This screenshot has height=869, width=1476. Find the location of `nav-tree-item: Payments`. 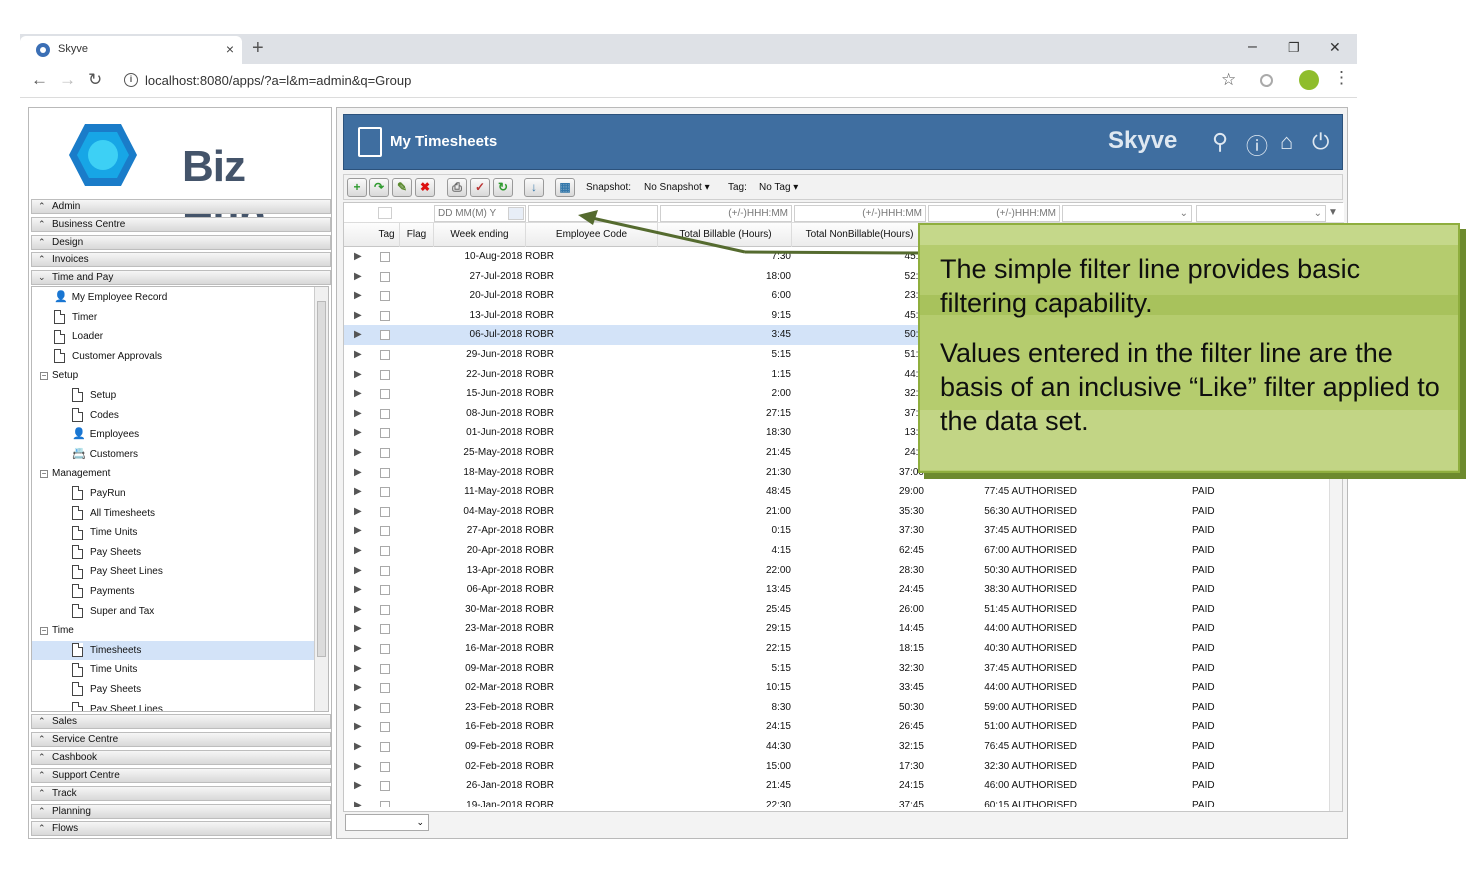

nav-tree-item: Payments is located at coordinates (173, 591).